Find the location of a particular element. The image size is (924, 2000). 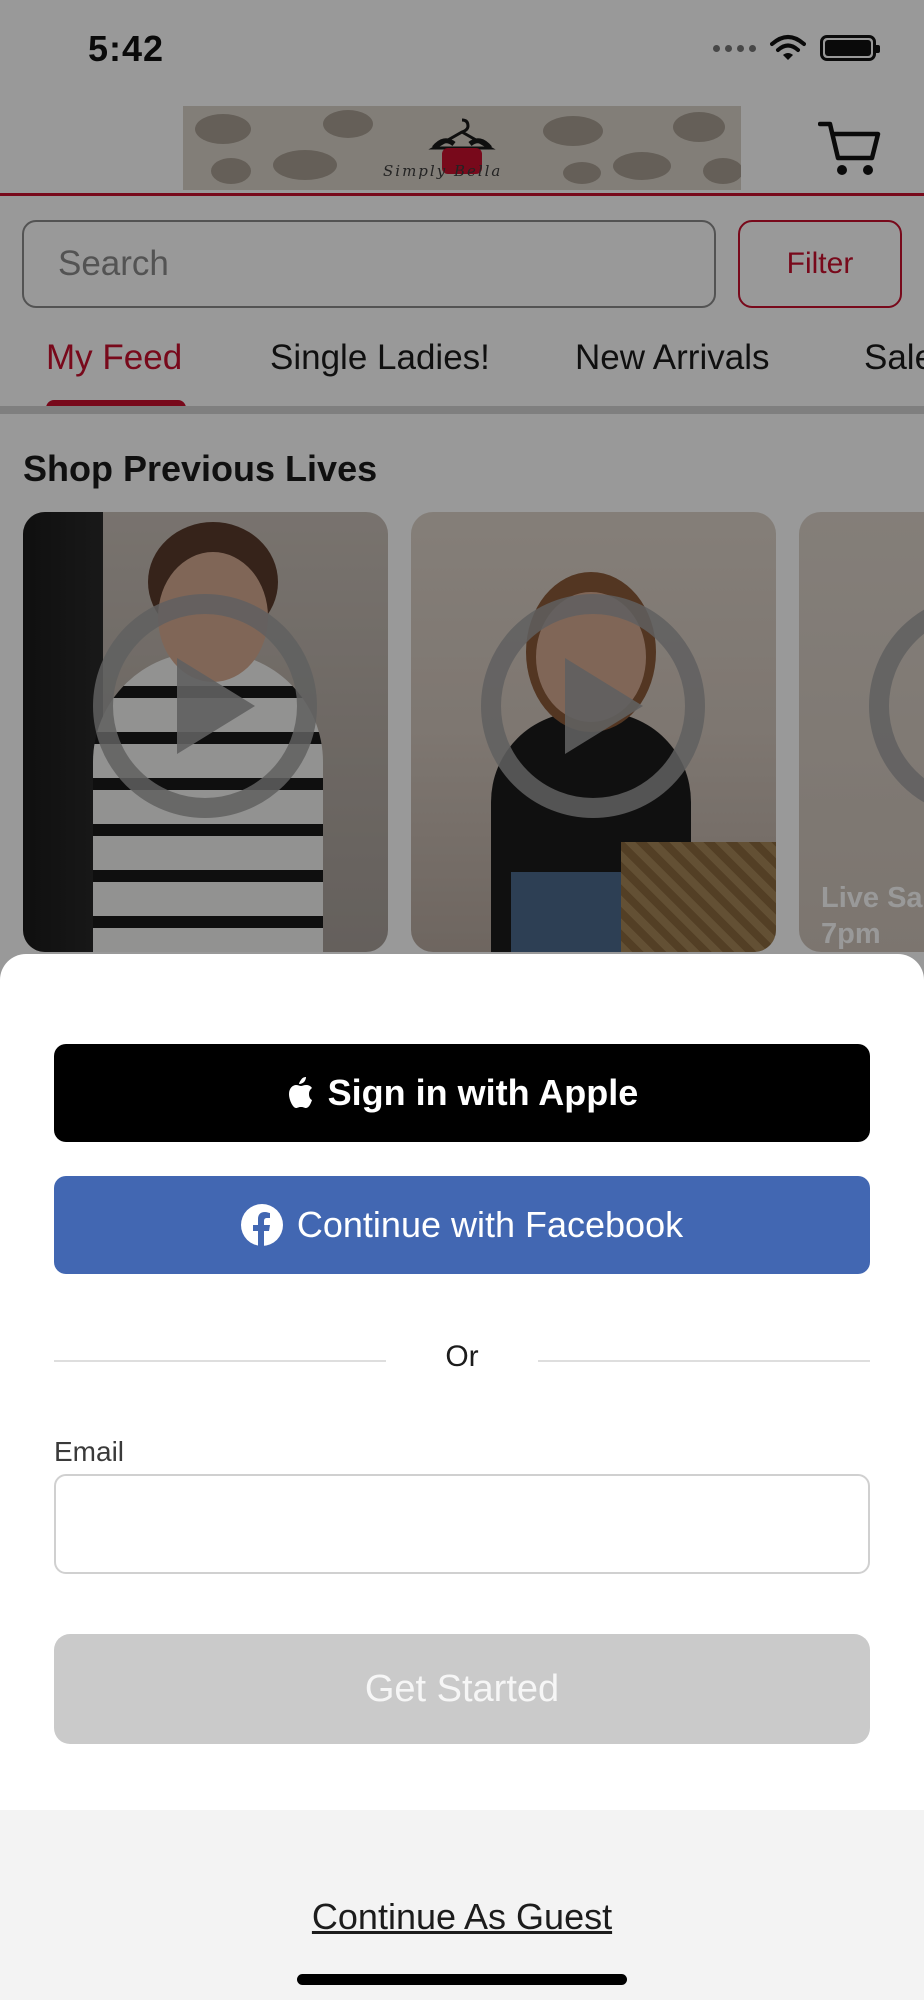

get-started-button: Get Started is located at coordinates (462, 1689).